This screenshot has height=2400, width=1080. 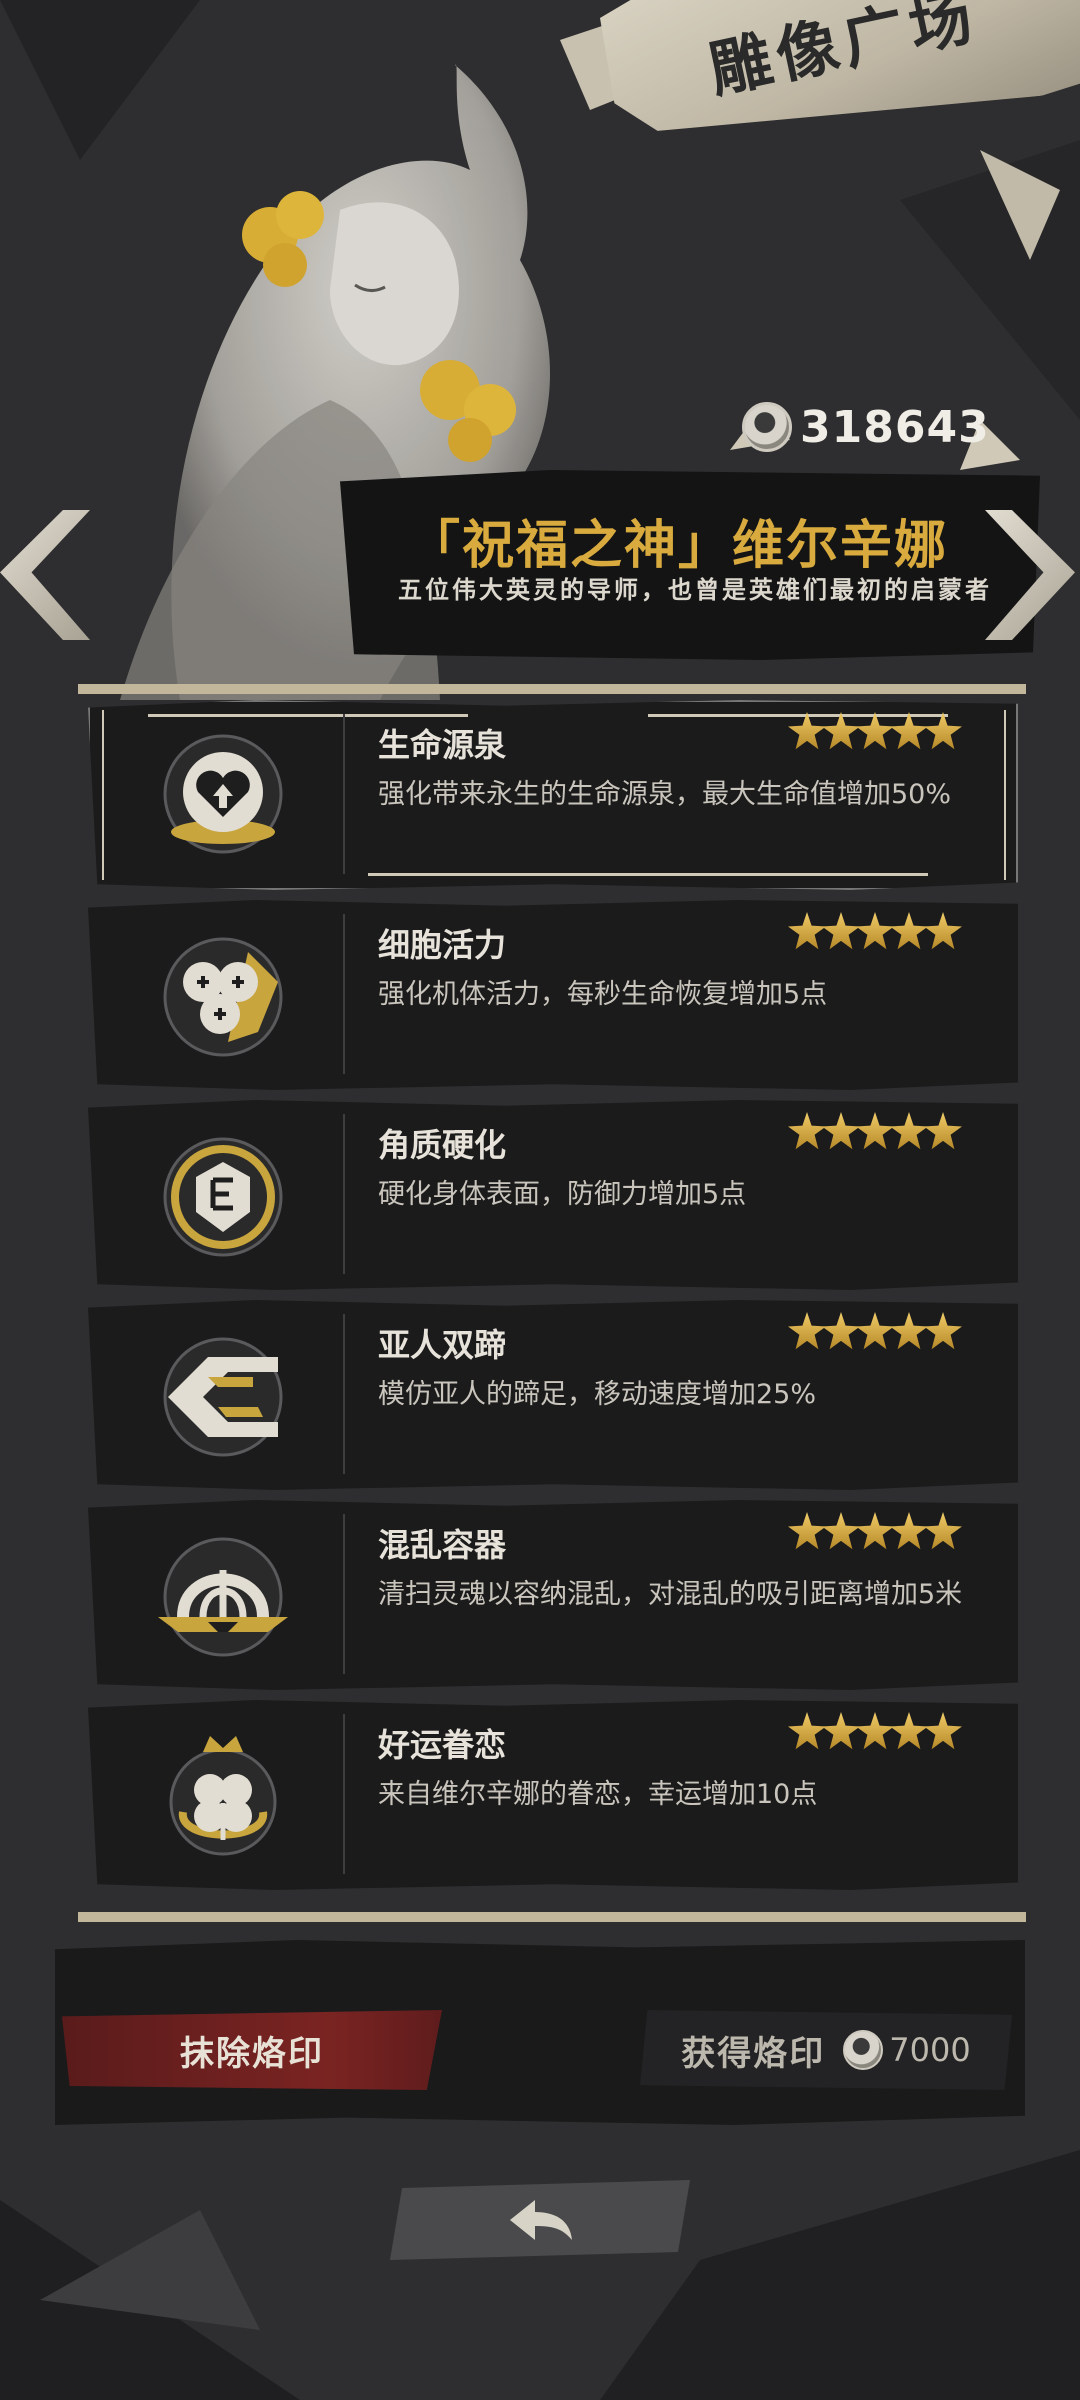 What do you see at coordinates (223, 997) in the screenshot?
I see `cells-icon` at bounding box center [223, 997].